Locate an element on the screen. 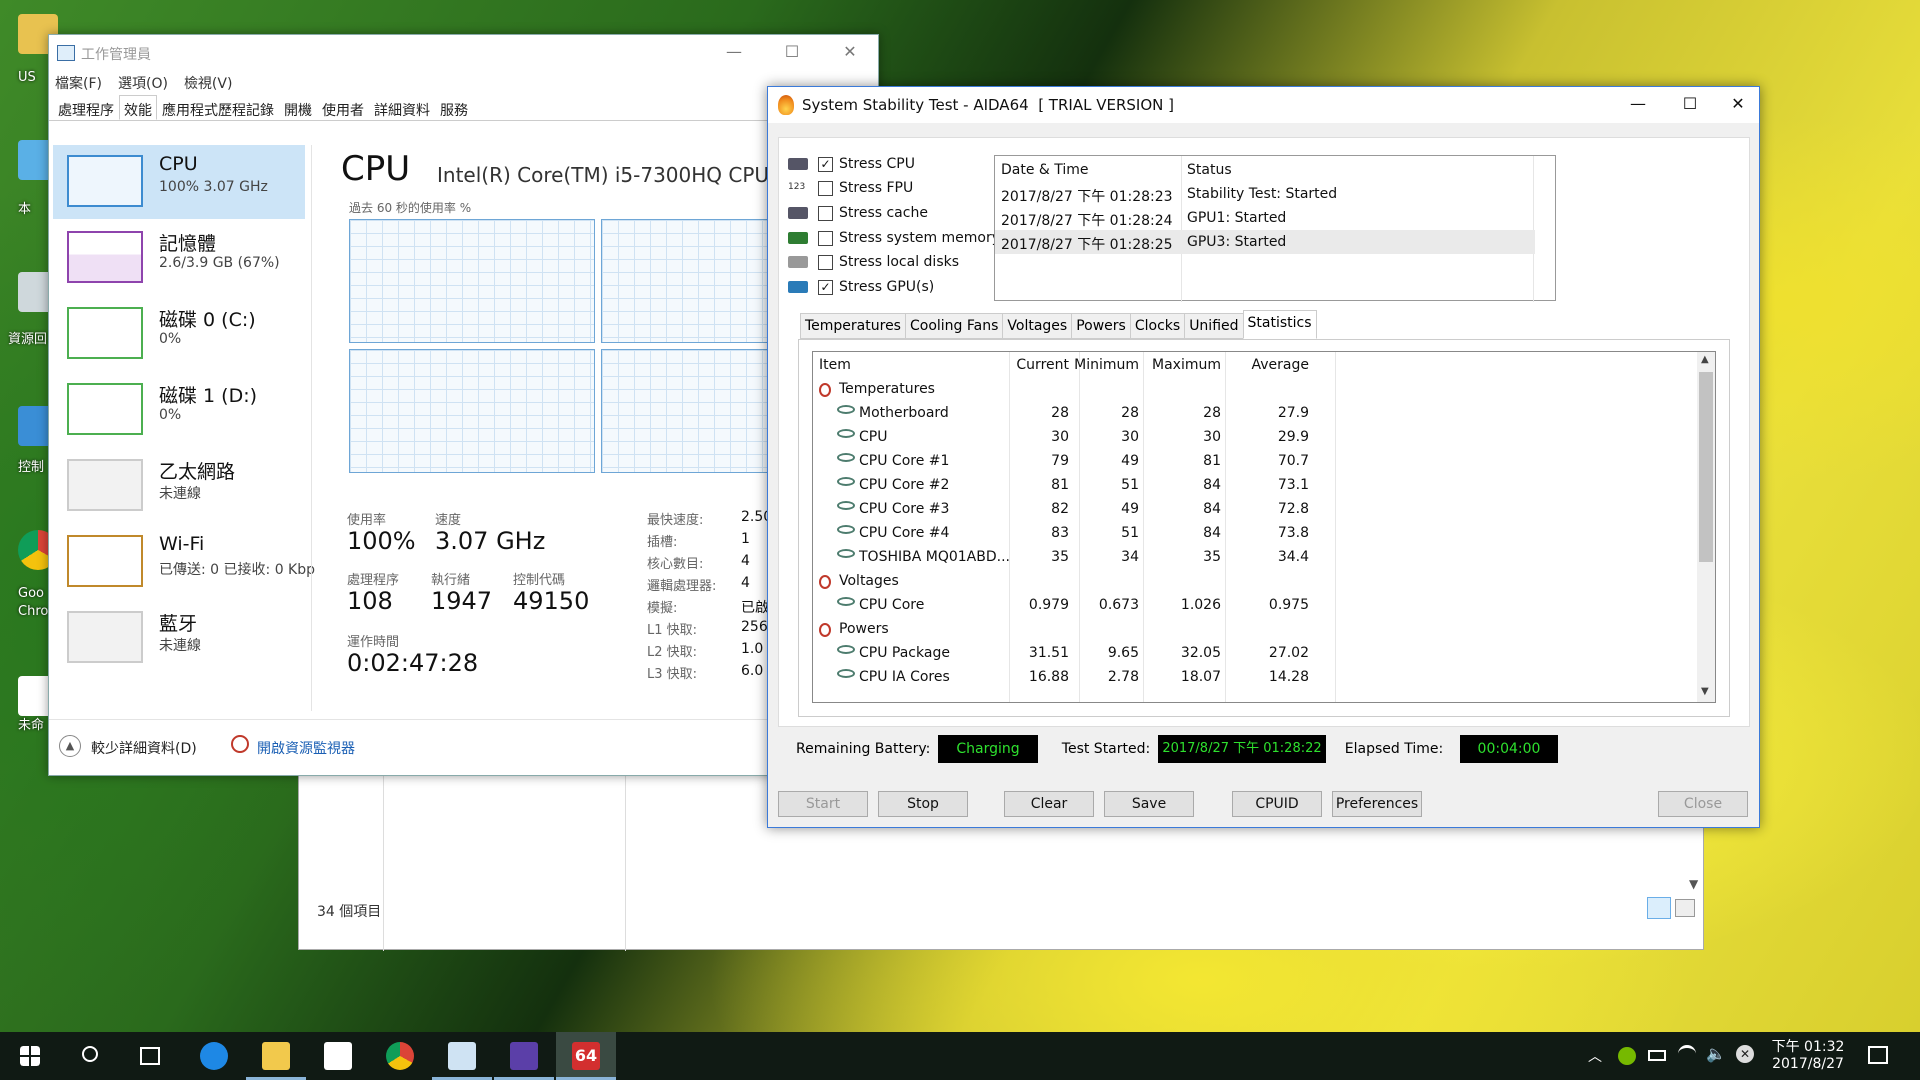 The image size is (1920, 1080). tab-statistics: Statistics is located at coordinates (1279, 324).